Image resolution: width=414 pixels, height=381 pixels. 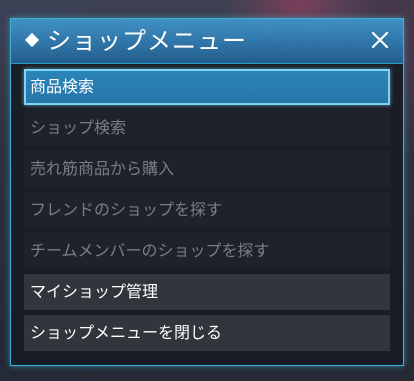 I want to click on menu-item-find-friend-shop: フレンドのショップを探す, so click(x=207, y=210).